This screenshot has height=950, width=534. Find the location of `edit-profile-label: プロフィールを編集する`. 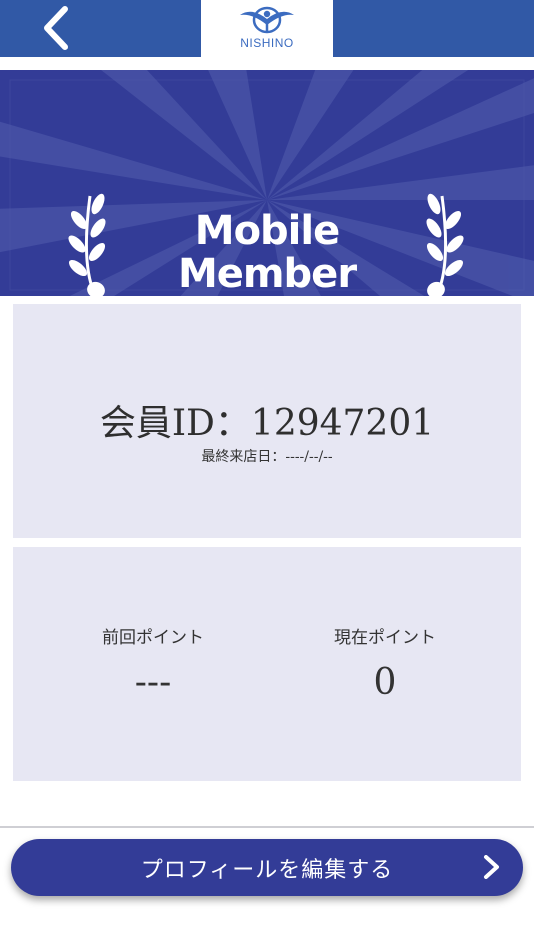

edit-profile-label: プロフィールを編集する is located at coordinates (267, 870).